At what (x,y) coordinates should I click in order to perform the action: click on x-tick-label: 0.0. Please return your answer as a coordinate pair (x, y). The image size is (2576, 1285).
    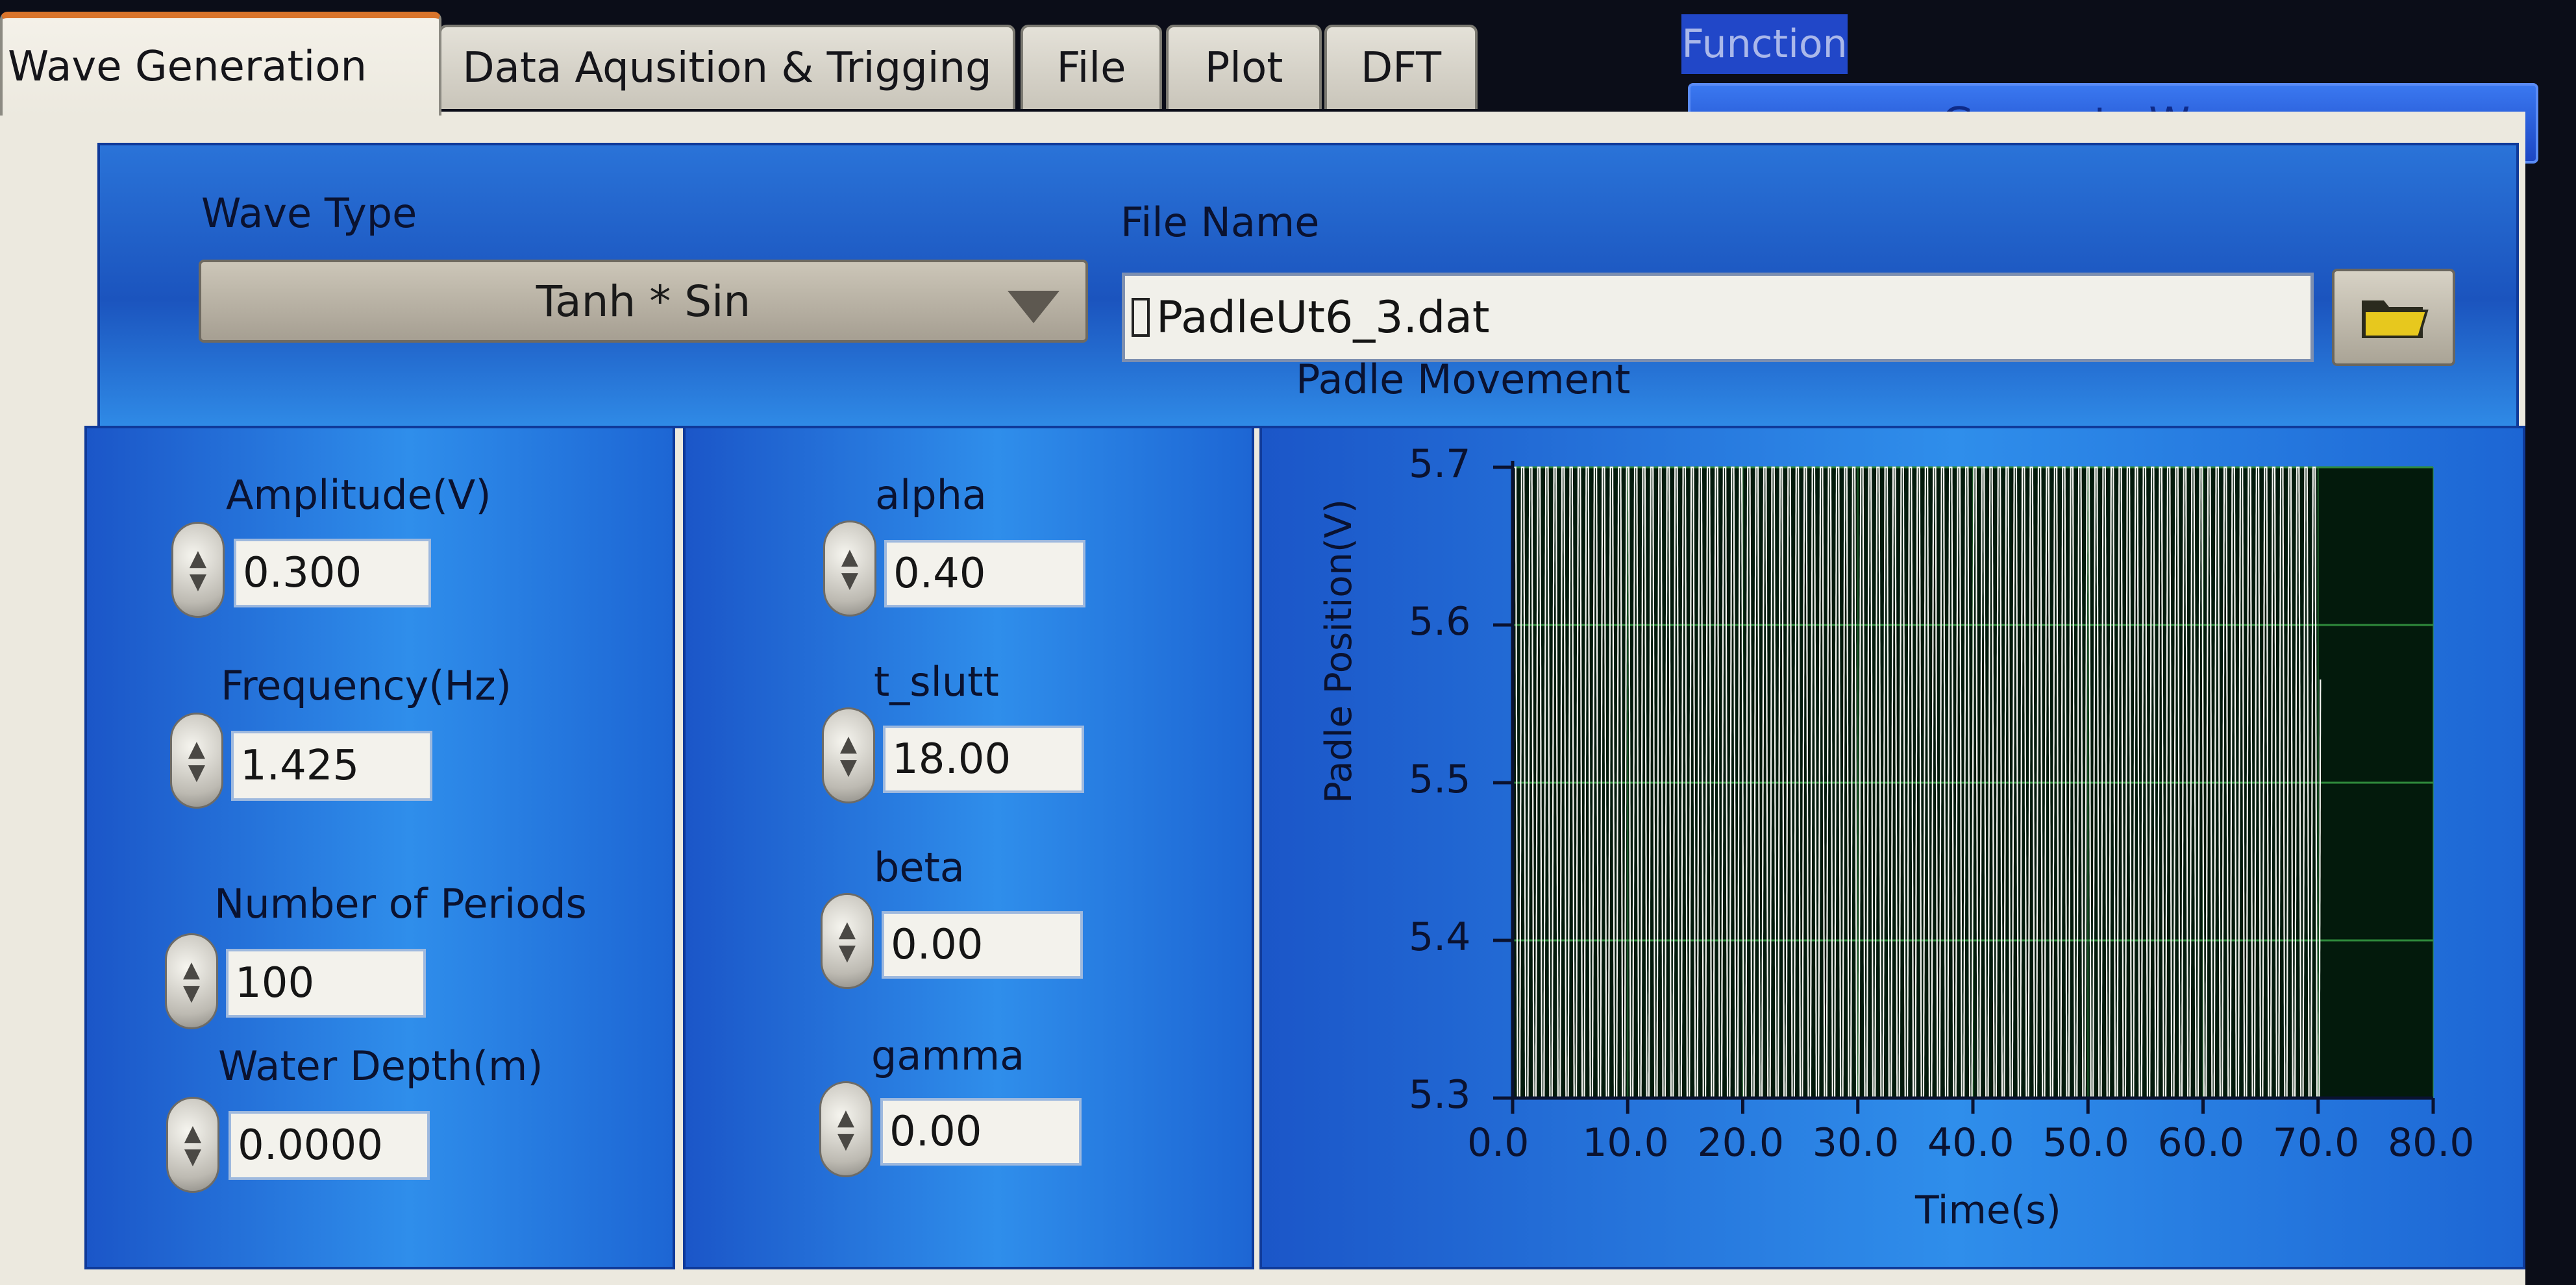
    Looking at the image, I should click on (1498, 1143).